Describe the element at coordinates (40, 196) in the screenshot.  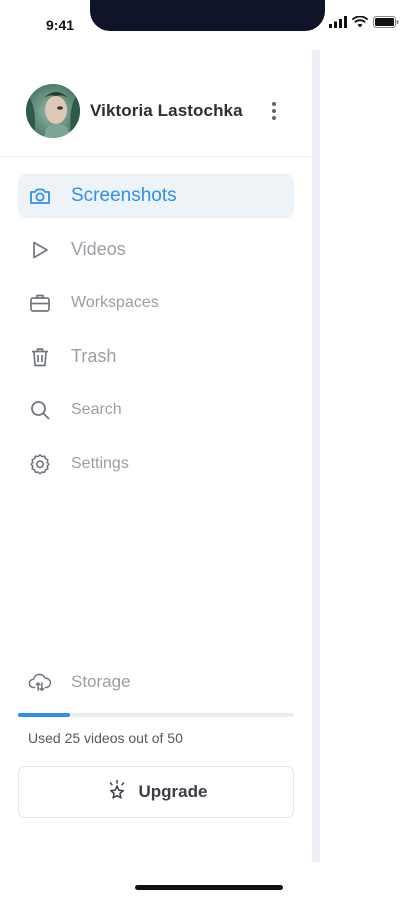
I see `camera-icon` at that location.